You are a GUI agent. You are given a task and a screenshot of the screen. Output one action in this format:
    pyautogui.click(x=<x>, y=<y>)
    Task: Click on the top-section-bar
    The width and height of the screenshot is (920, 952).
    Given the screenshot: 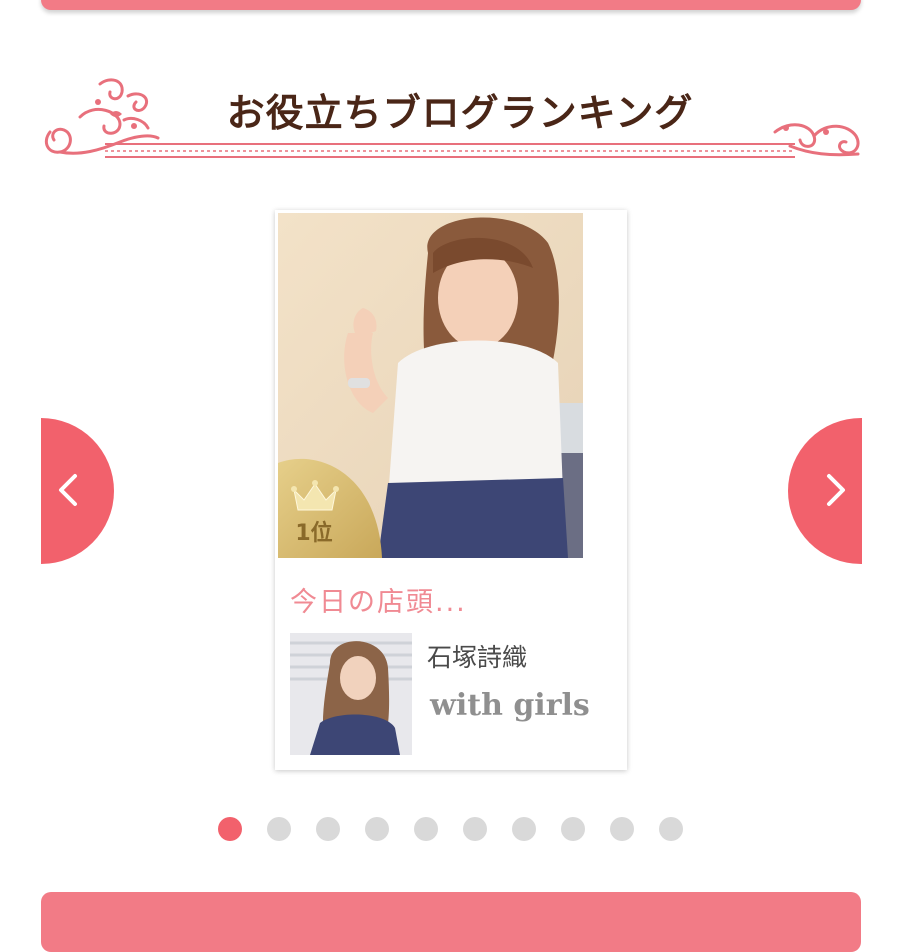 What is the action you would take?
    pyautogui.click(x=451, y=5)
    